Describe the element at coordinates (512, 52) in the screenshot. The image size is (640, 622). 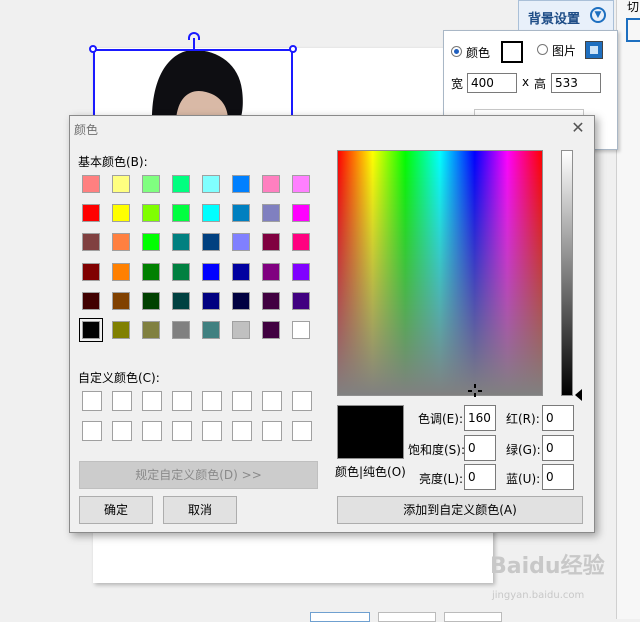
I see `color-picker-swatch` at that location.